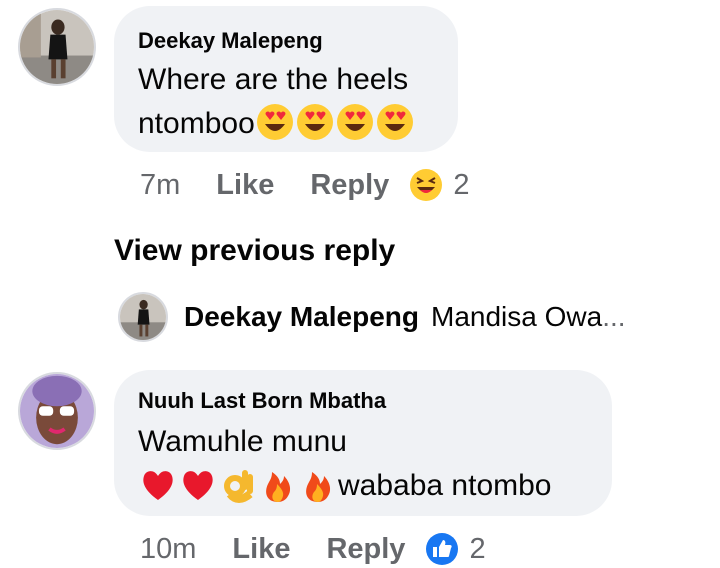 The height and width of the screenshot is (568, 720). What do you see at coordinates (298, 41) in the screenshot?
I see `comment-author: Deekay Malepeng` at bounding box center [298, 41].